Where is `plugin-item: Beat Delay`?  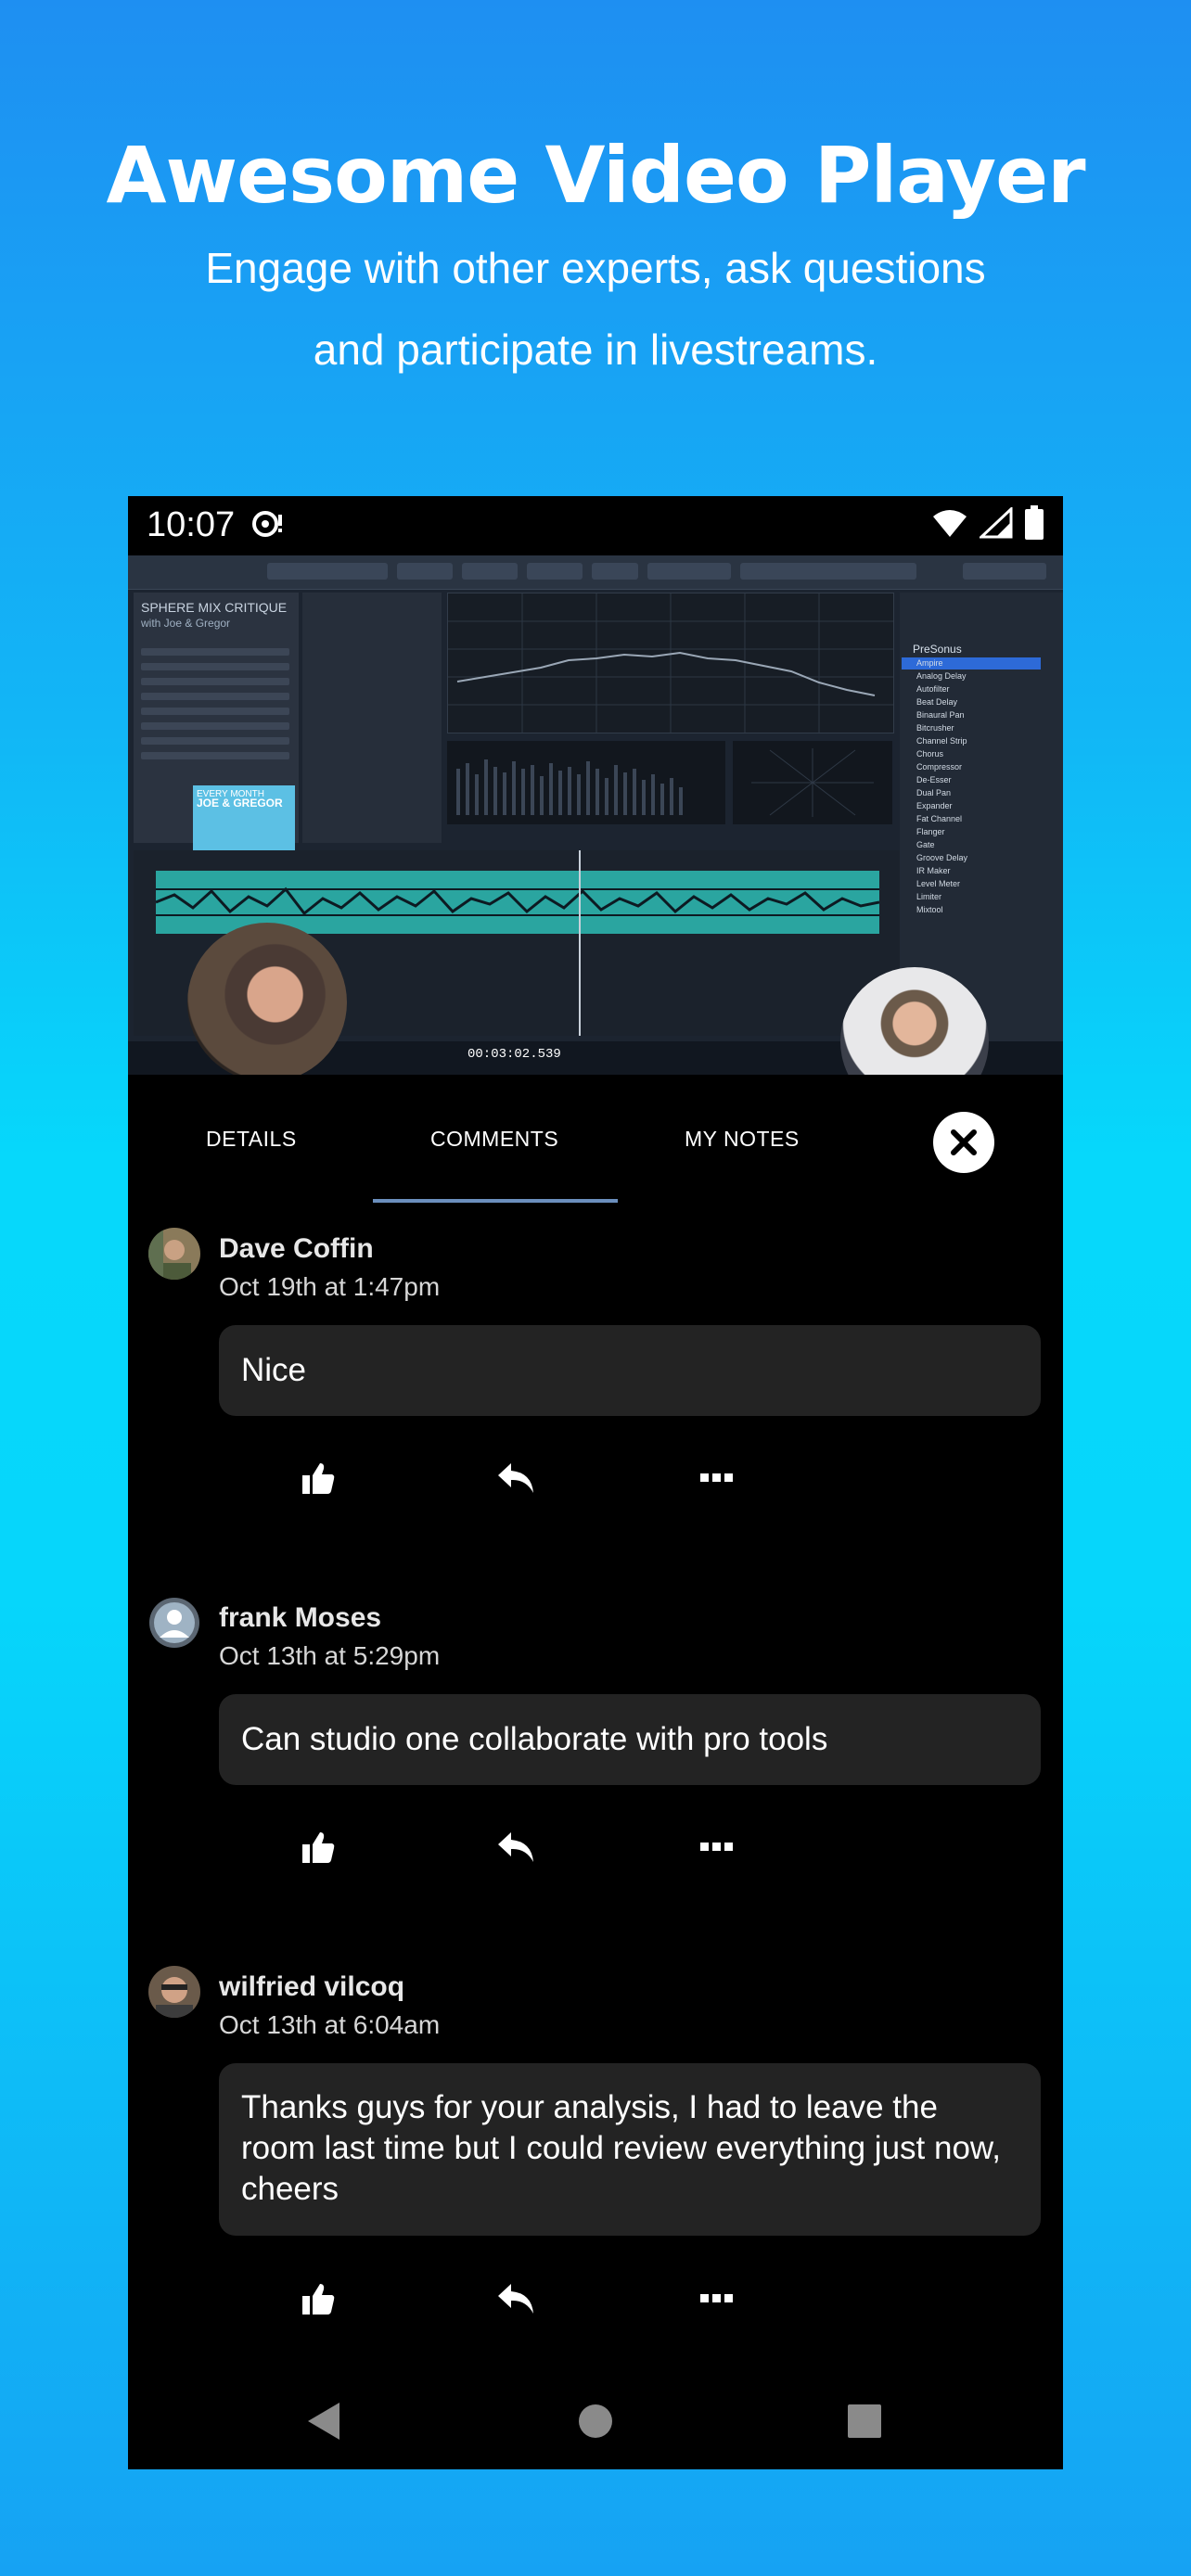
plugin-item: Beat Delay is located at coordinates (937, 702).